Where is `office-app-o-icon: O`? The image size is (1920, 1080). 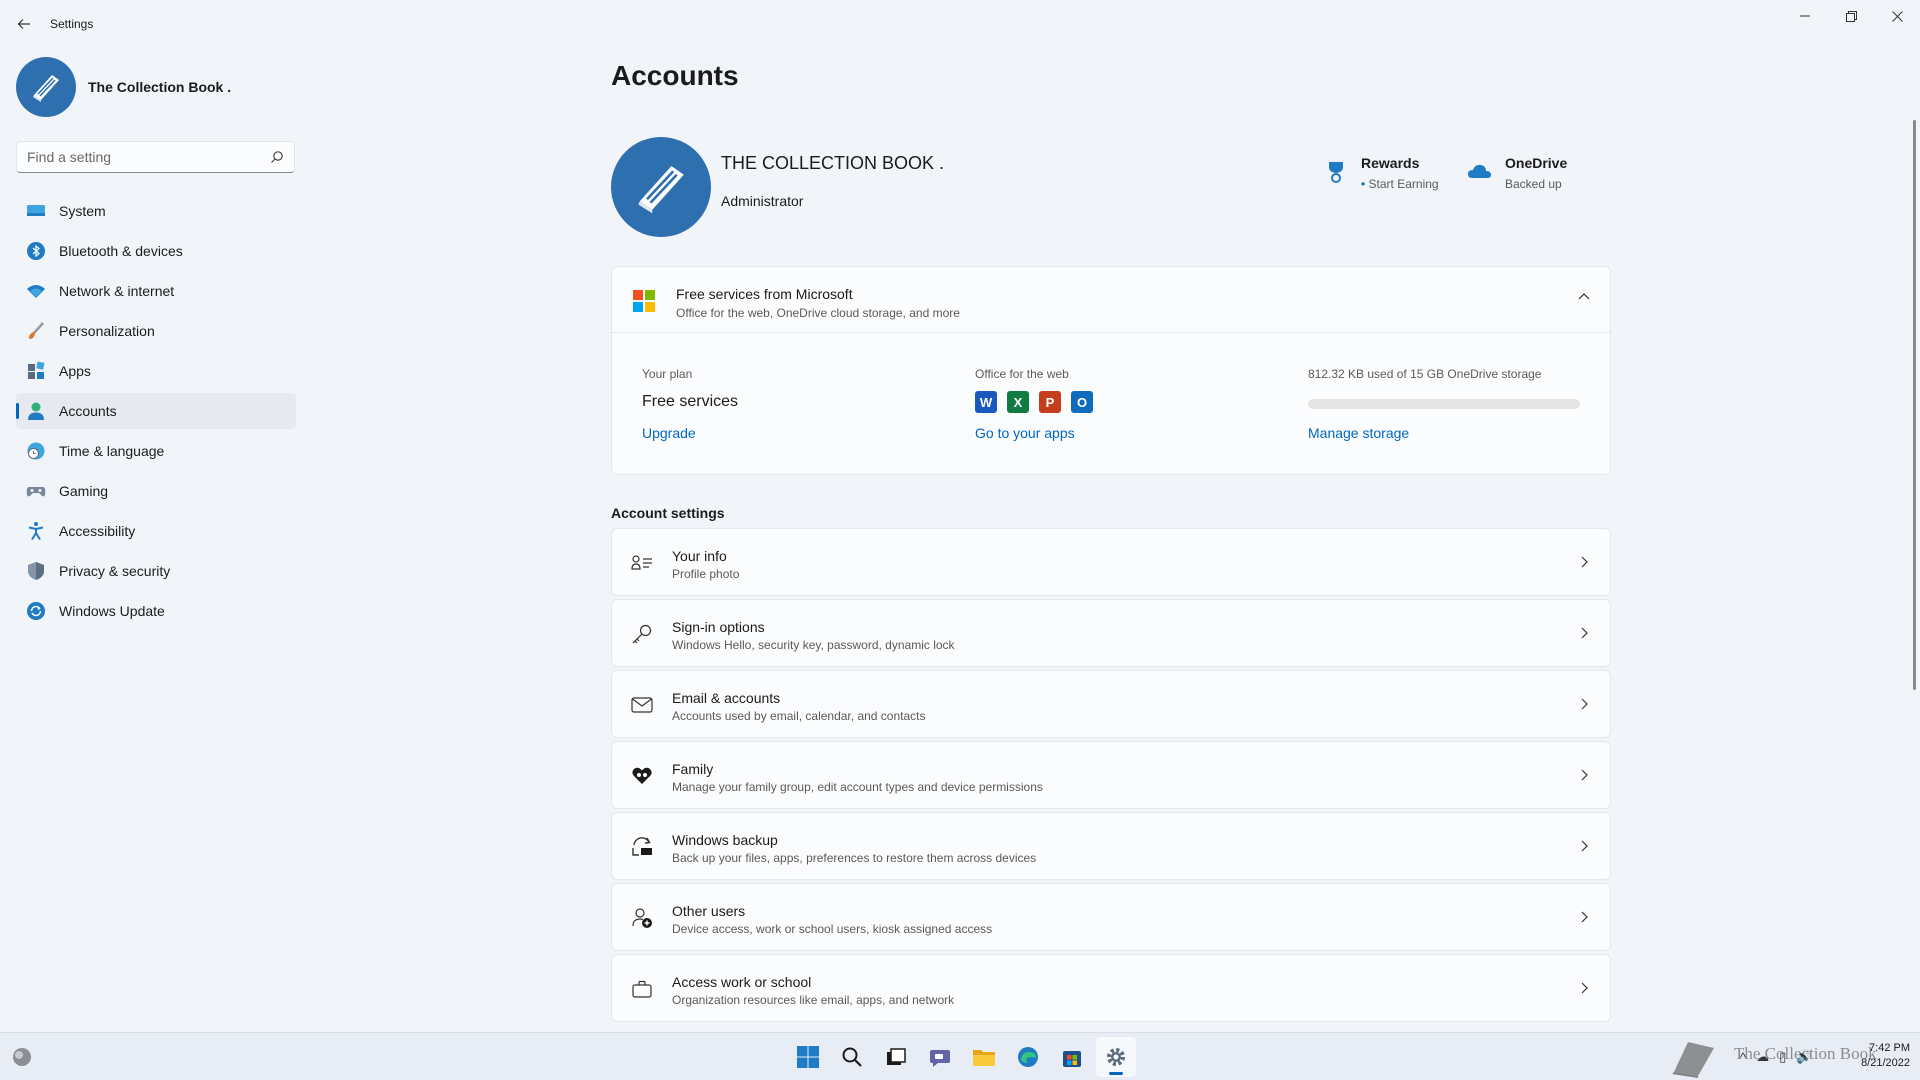
office-app-o-icon: O is located at coordinates (1082, 402).